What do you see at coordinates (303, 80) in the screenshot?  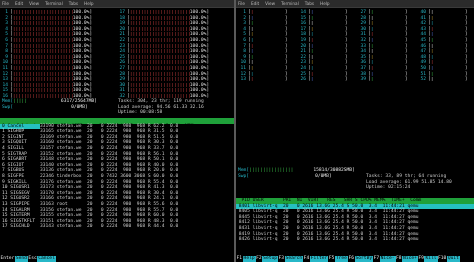 I see `cpu-number: 26` at bounding box center [303, 80].